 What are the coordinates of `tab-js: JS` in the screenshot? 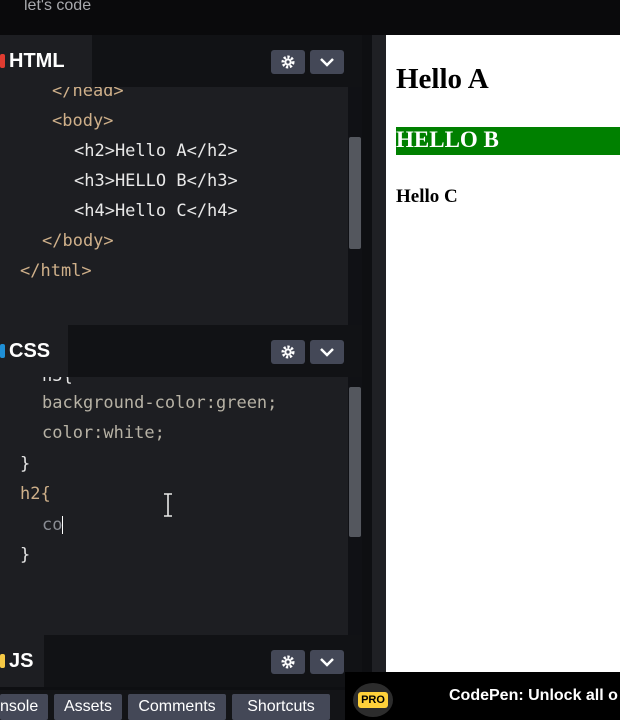 It's located at (22, 661).